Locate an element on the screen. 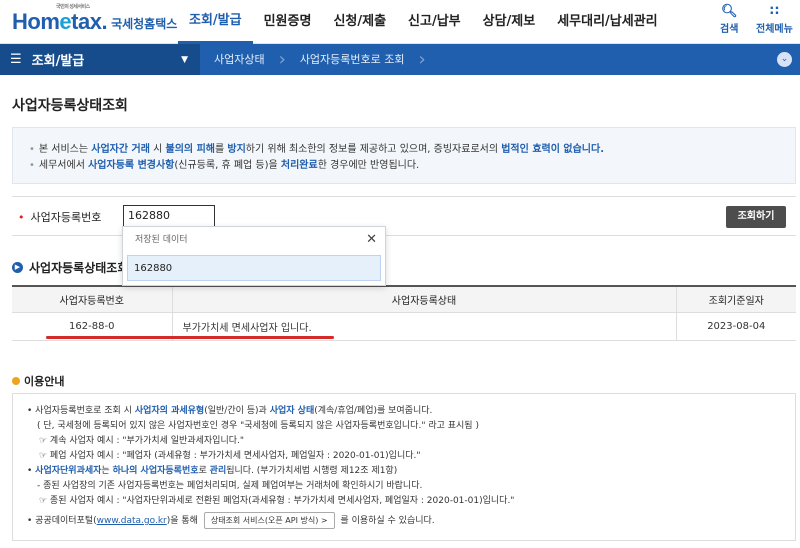  info-line-3: ☞ 계속 사업자 예시 : "부가가치세 일반과세자입니다." is located at coordinates (142, 441).